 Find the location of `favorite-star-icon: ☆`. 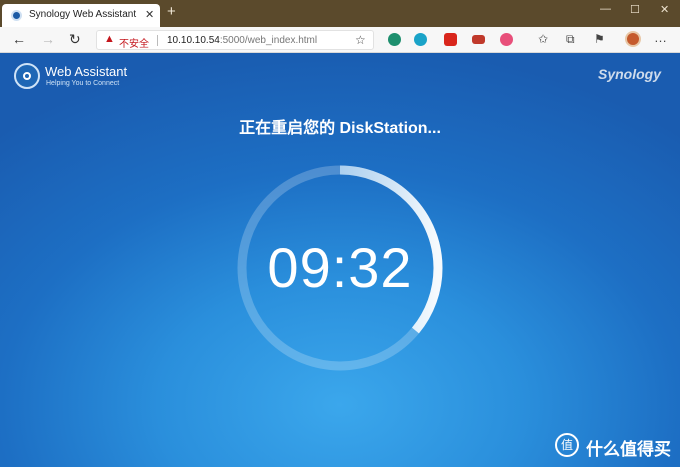

favorite-star-icon: ☆ is located at coordinates (360, 40).